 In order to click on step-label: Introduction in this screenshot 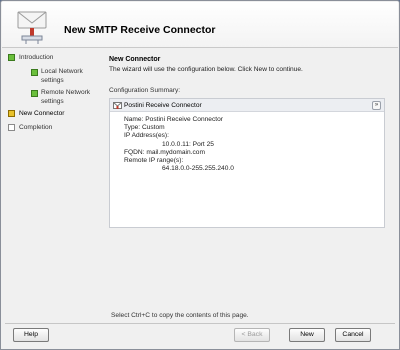, I will do `click(36, 57)`.